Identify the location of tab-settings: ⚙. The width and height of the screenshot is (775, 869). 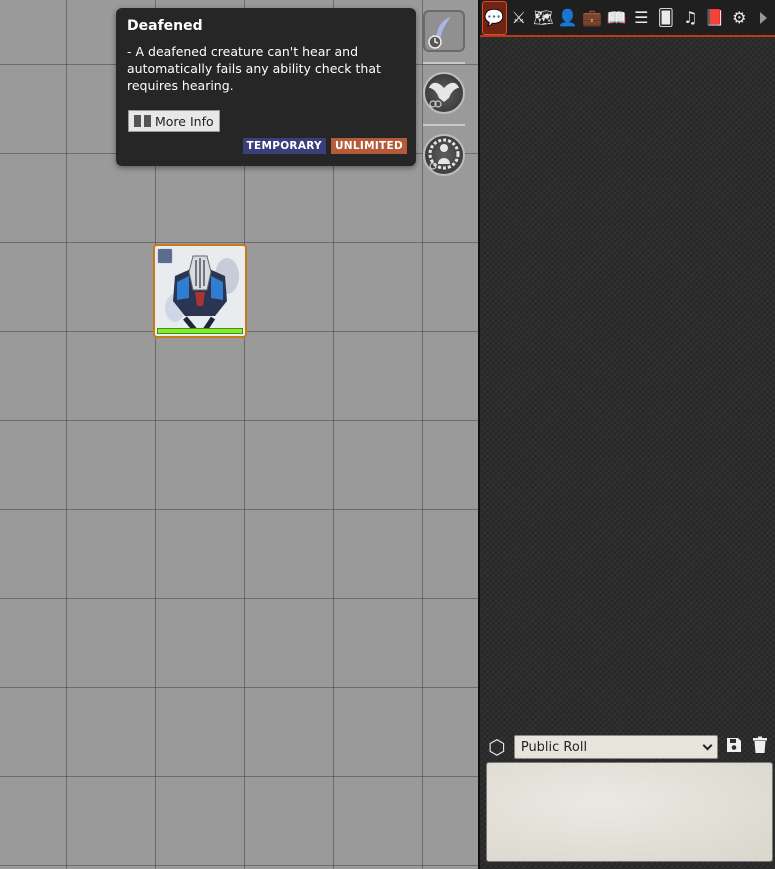
(739, 18).